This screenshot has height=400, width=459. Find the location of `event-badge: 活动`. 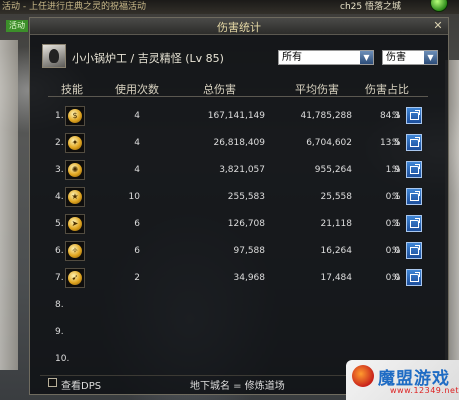

event-badge: 活动 is located at coordinates (17, 26).